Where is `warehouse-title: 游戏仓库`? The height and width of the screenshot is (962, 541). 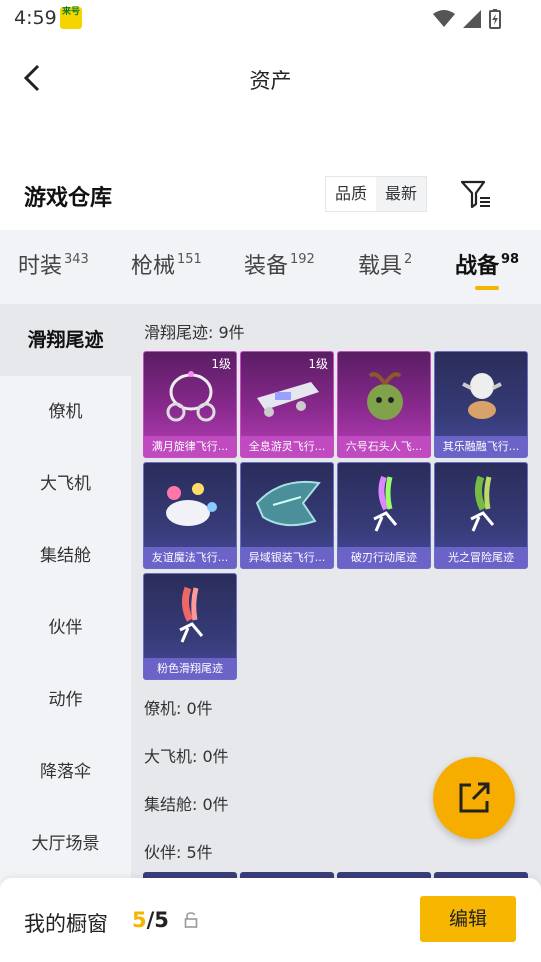 warehouse-title: 游戏仓库 is located at coordinates (68, 198).